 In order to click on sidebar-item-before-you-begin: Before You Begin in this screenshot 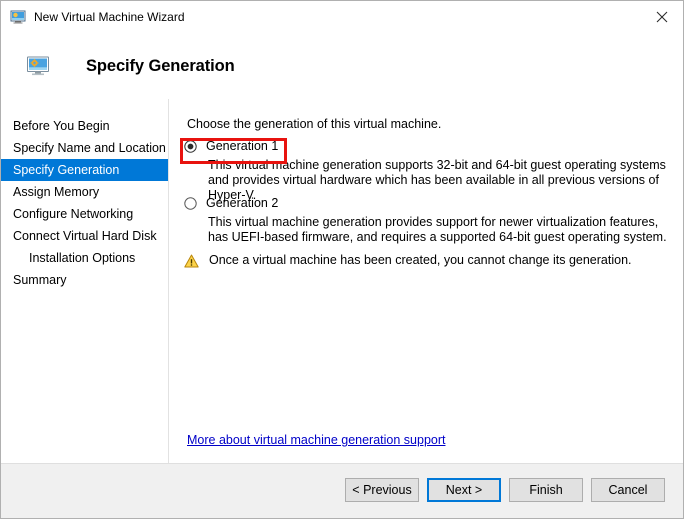, I will do `click(84, 126)`.